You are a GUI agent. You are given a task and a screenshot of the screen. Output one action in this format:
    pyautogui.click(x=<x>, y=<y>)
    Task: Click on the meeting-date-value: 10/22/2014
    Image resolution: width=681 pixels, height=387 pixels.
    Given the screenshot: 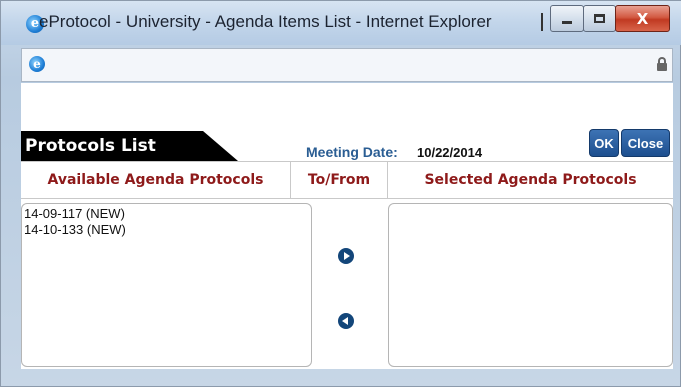 What is the action you would take?
    pyautogui.click(x=450, y=152)
    